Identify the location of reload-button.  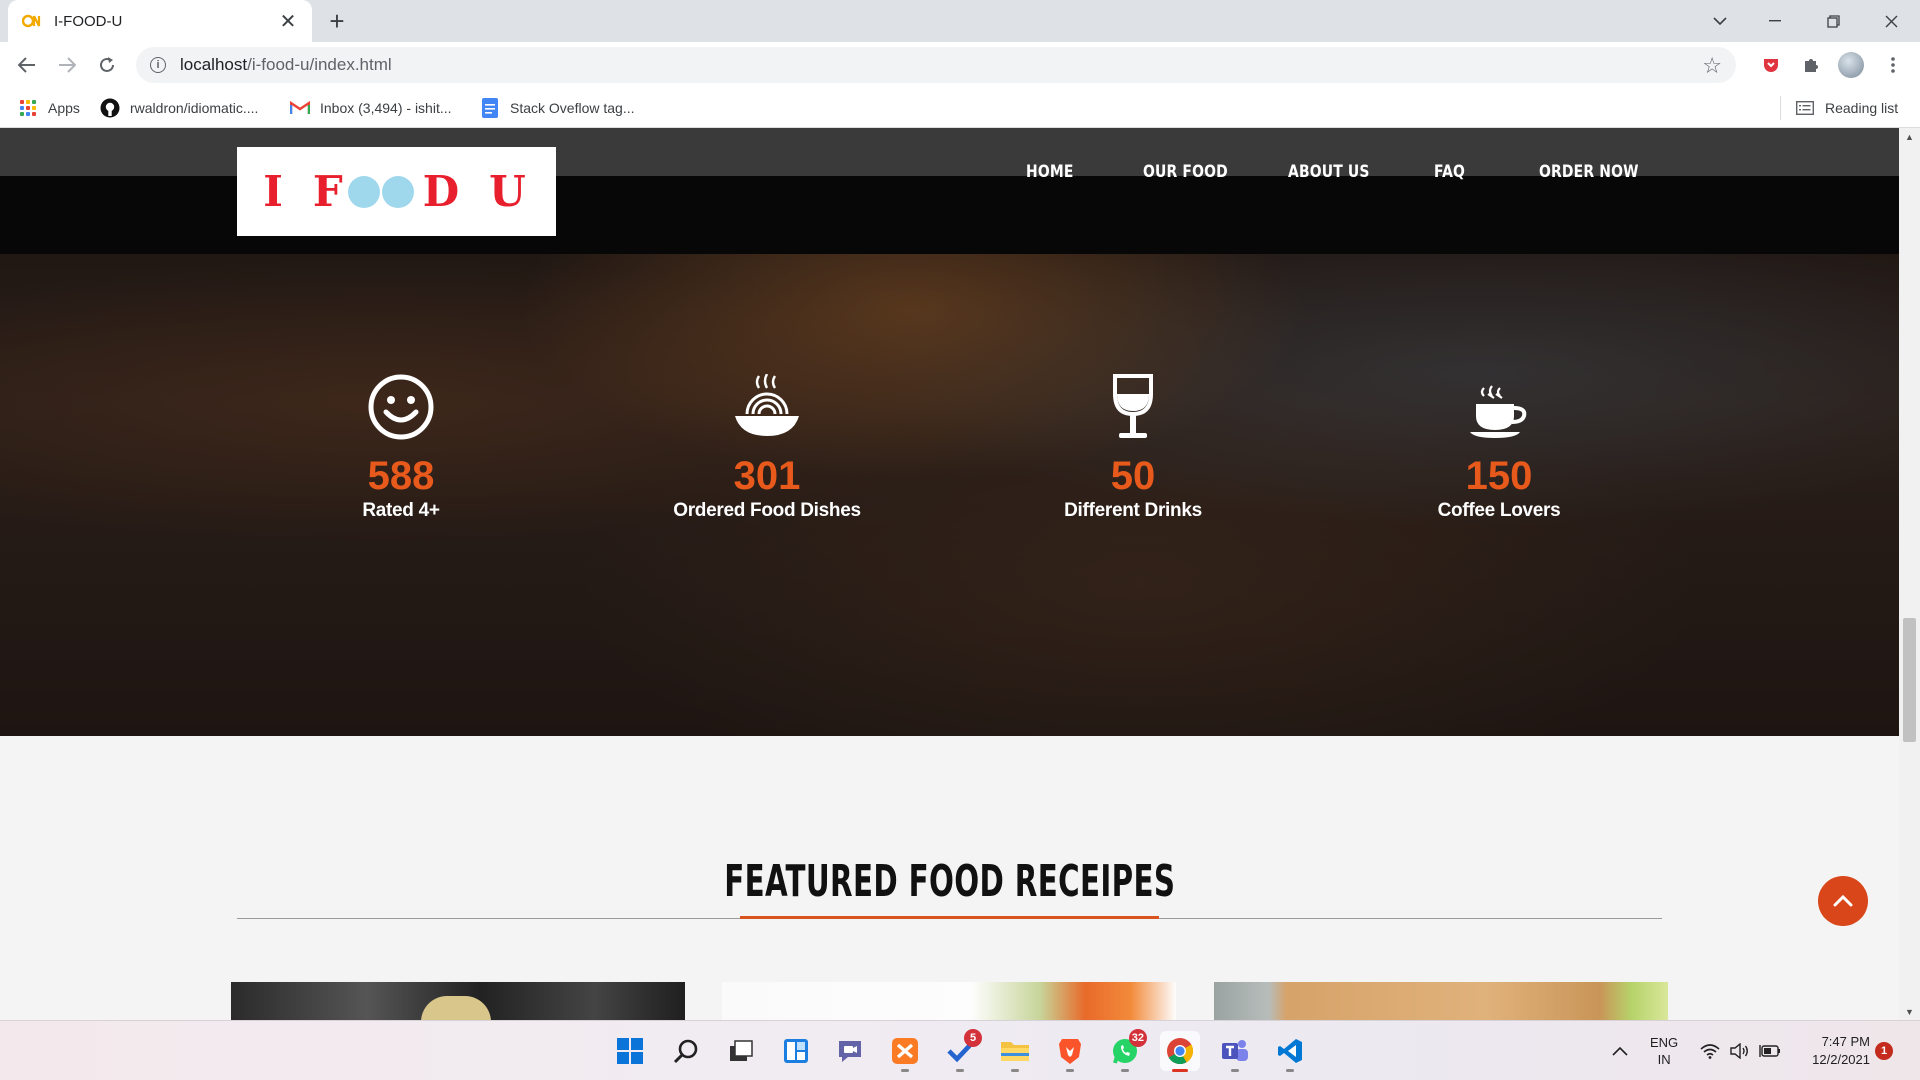
(107, 65).